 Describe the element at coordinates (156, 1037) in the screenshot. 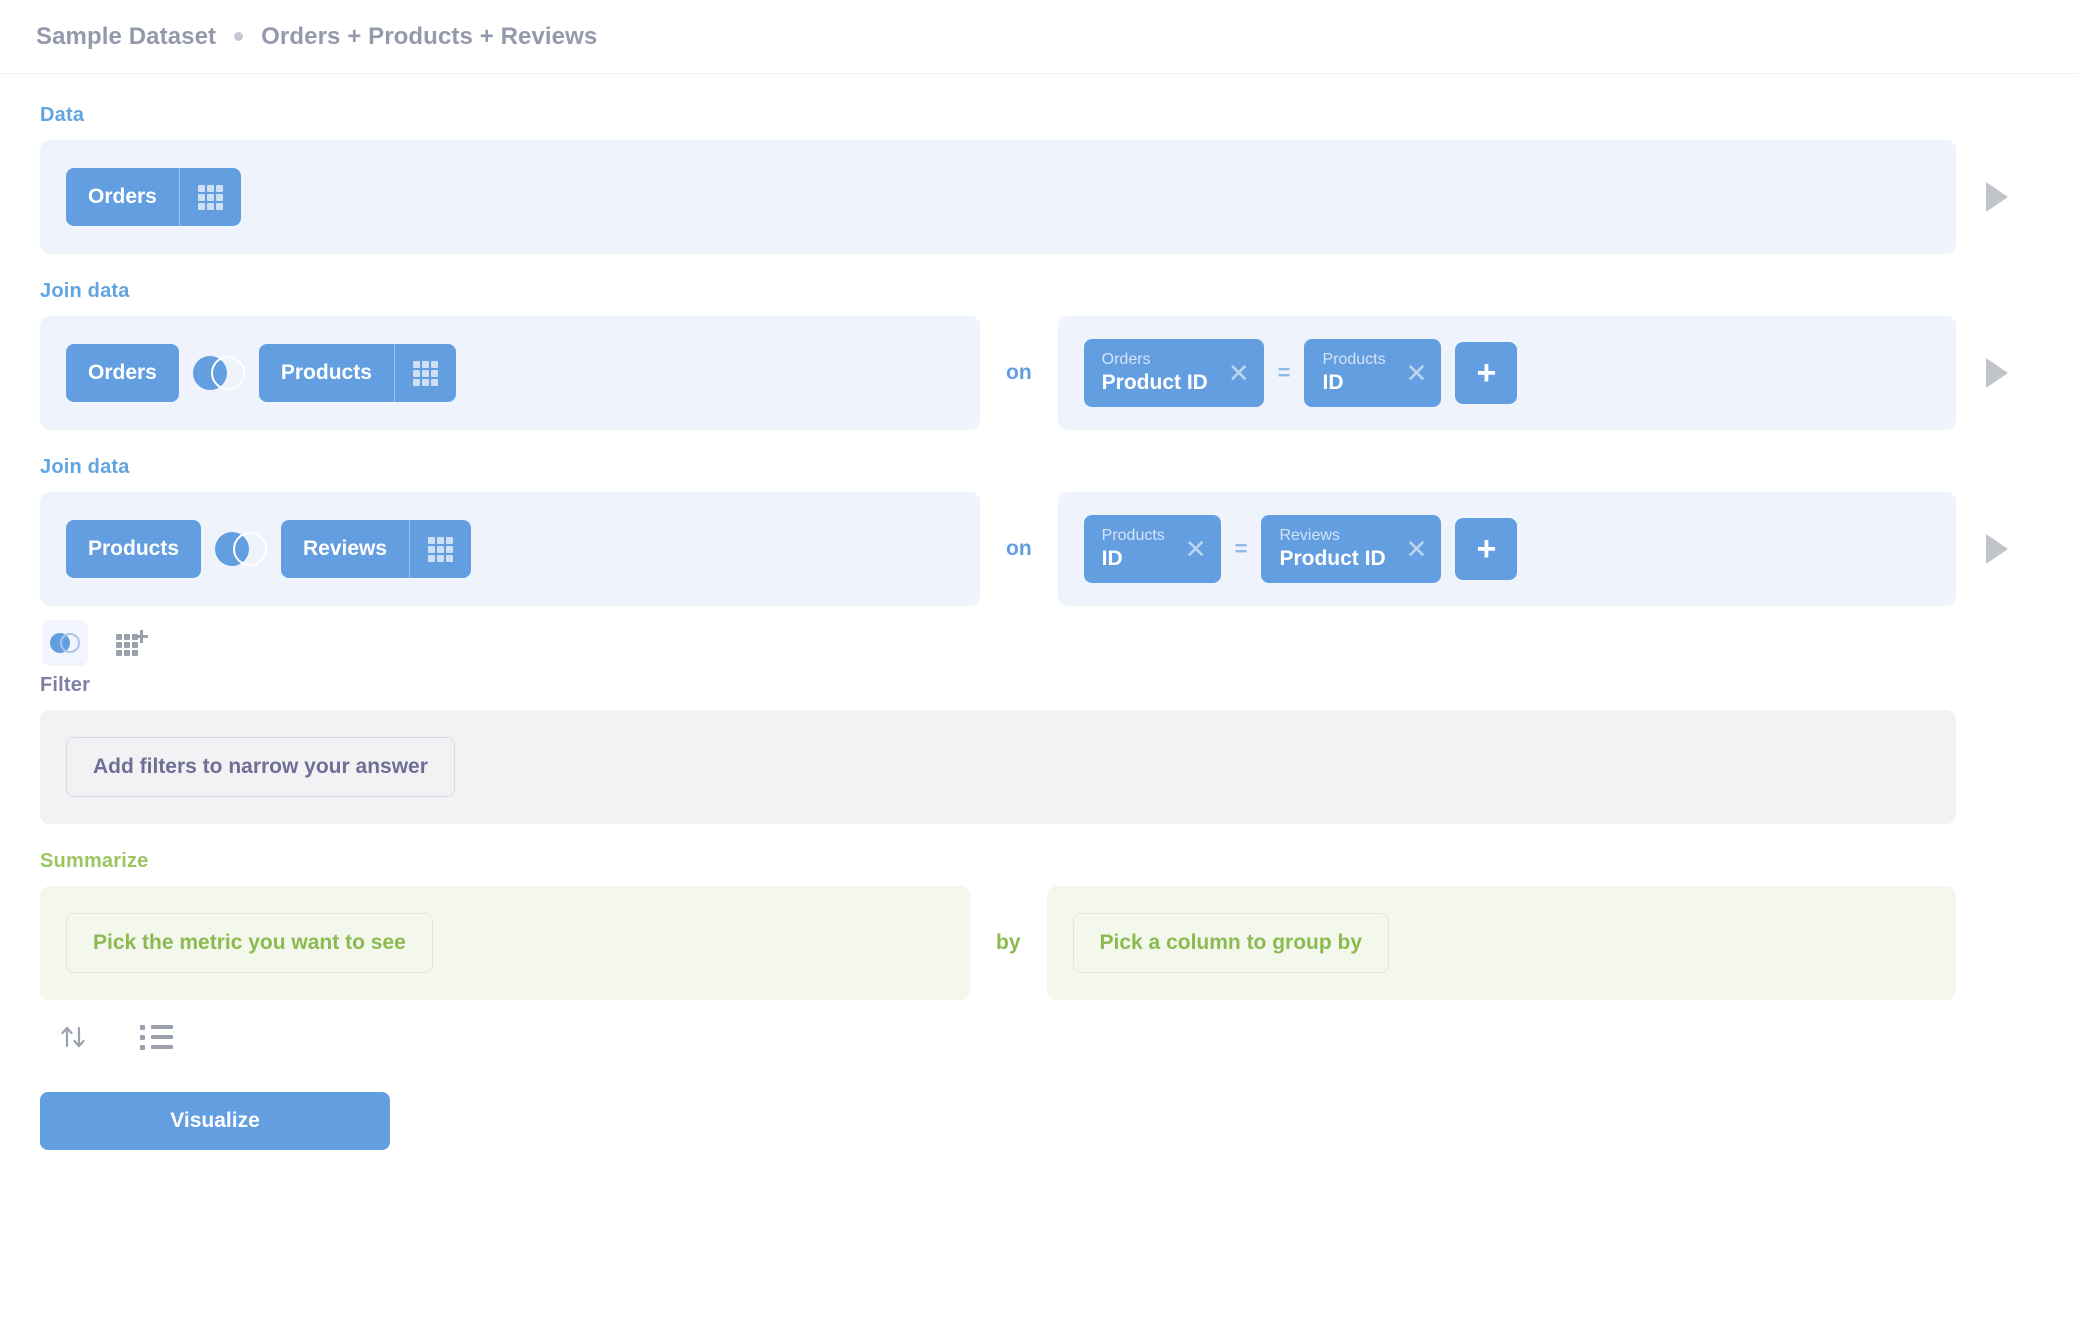

I see `add-row-limit-button` at that location.